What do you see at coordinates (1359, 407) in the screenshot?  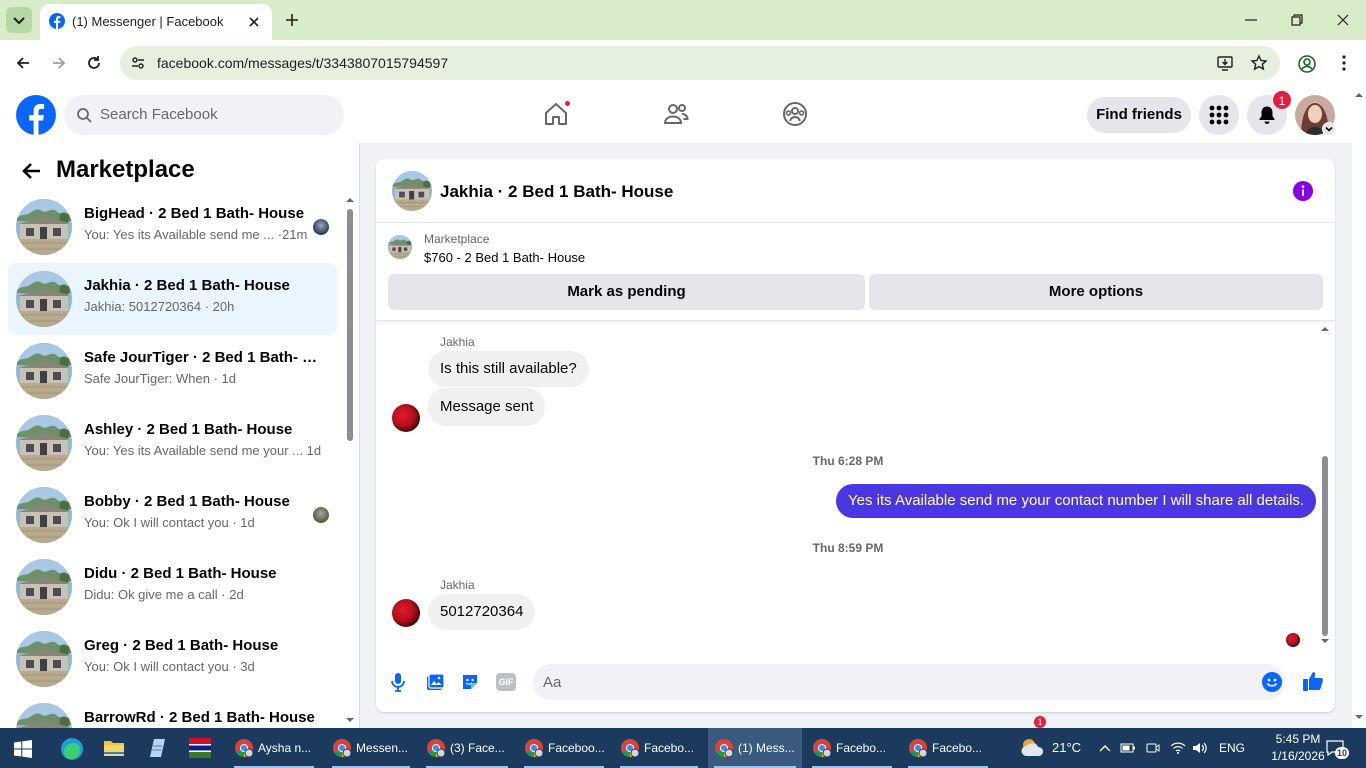 I see `page-scrollbar` at bounding box center [1359, 407].